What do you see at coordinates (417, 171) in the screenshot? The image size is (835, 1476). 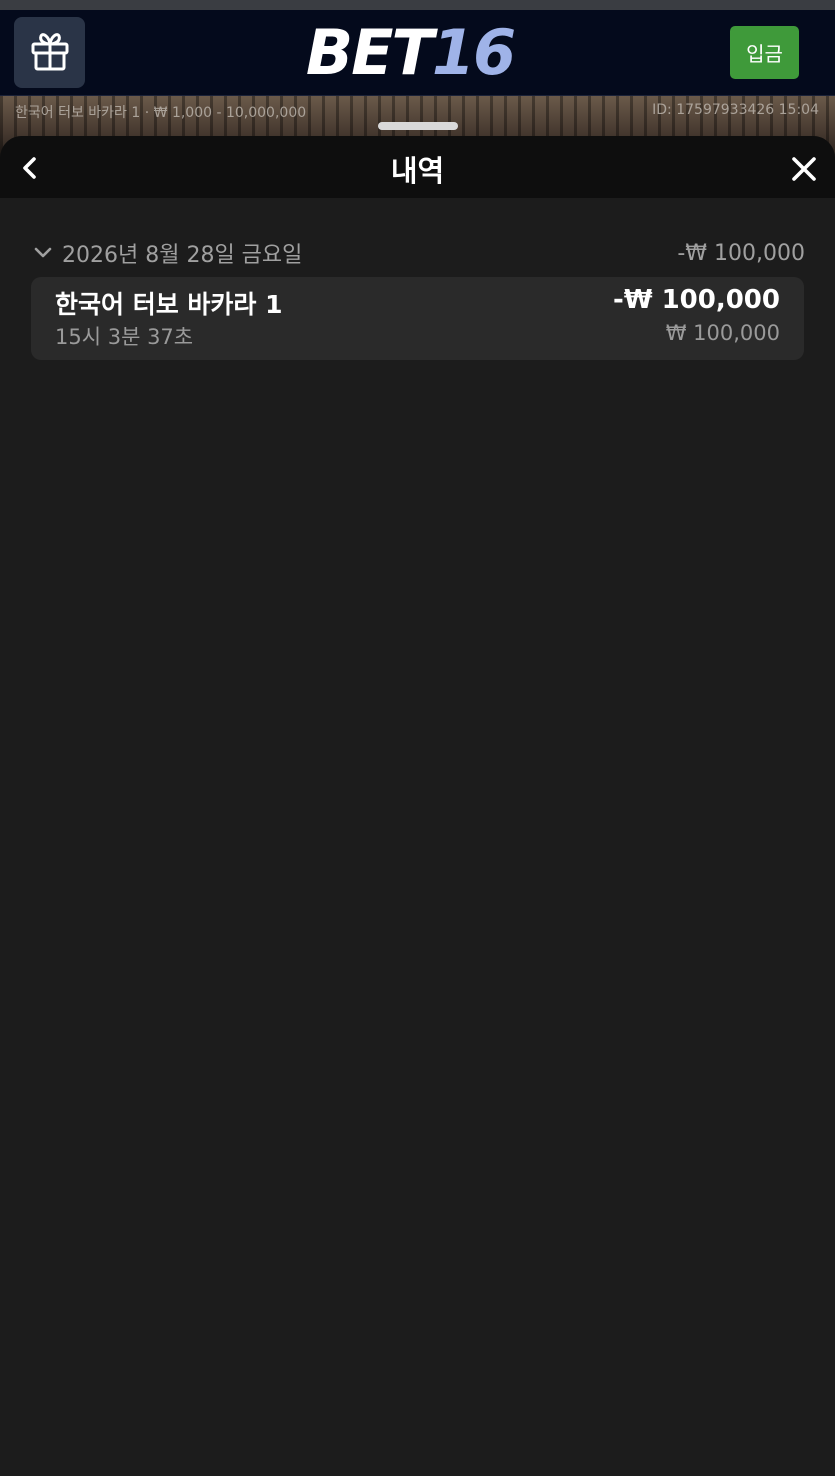 I see `sheet-title: 내역` at bounding box center [417, 171].